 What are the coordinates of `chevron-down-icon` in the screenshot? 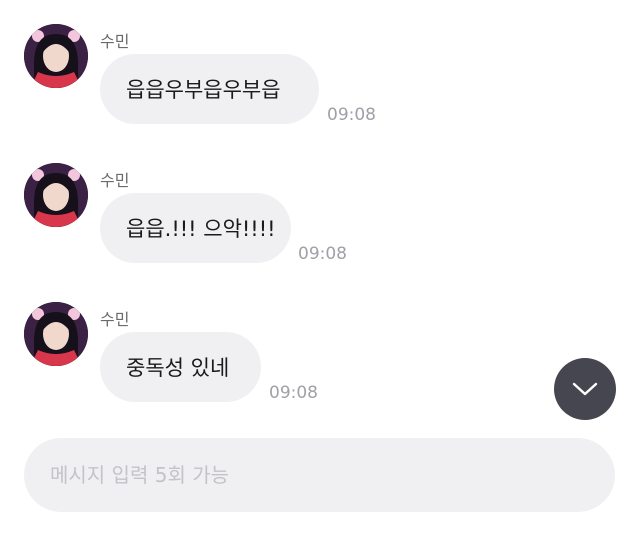 It's located at (585, 389).